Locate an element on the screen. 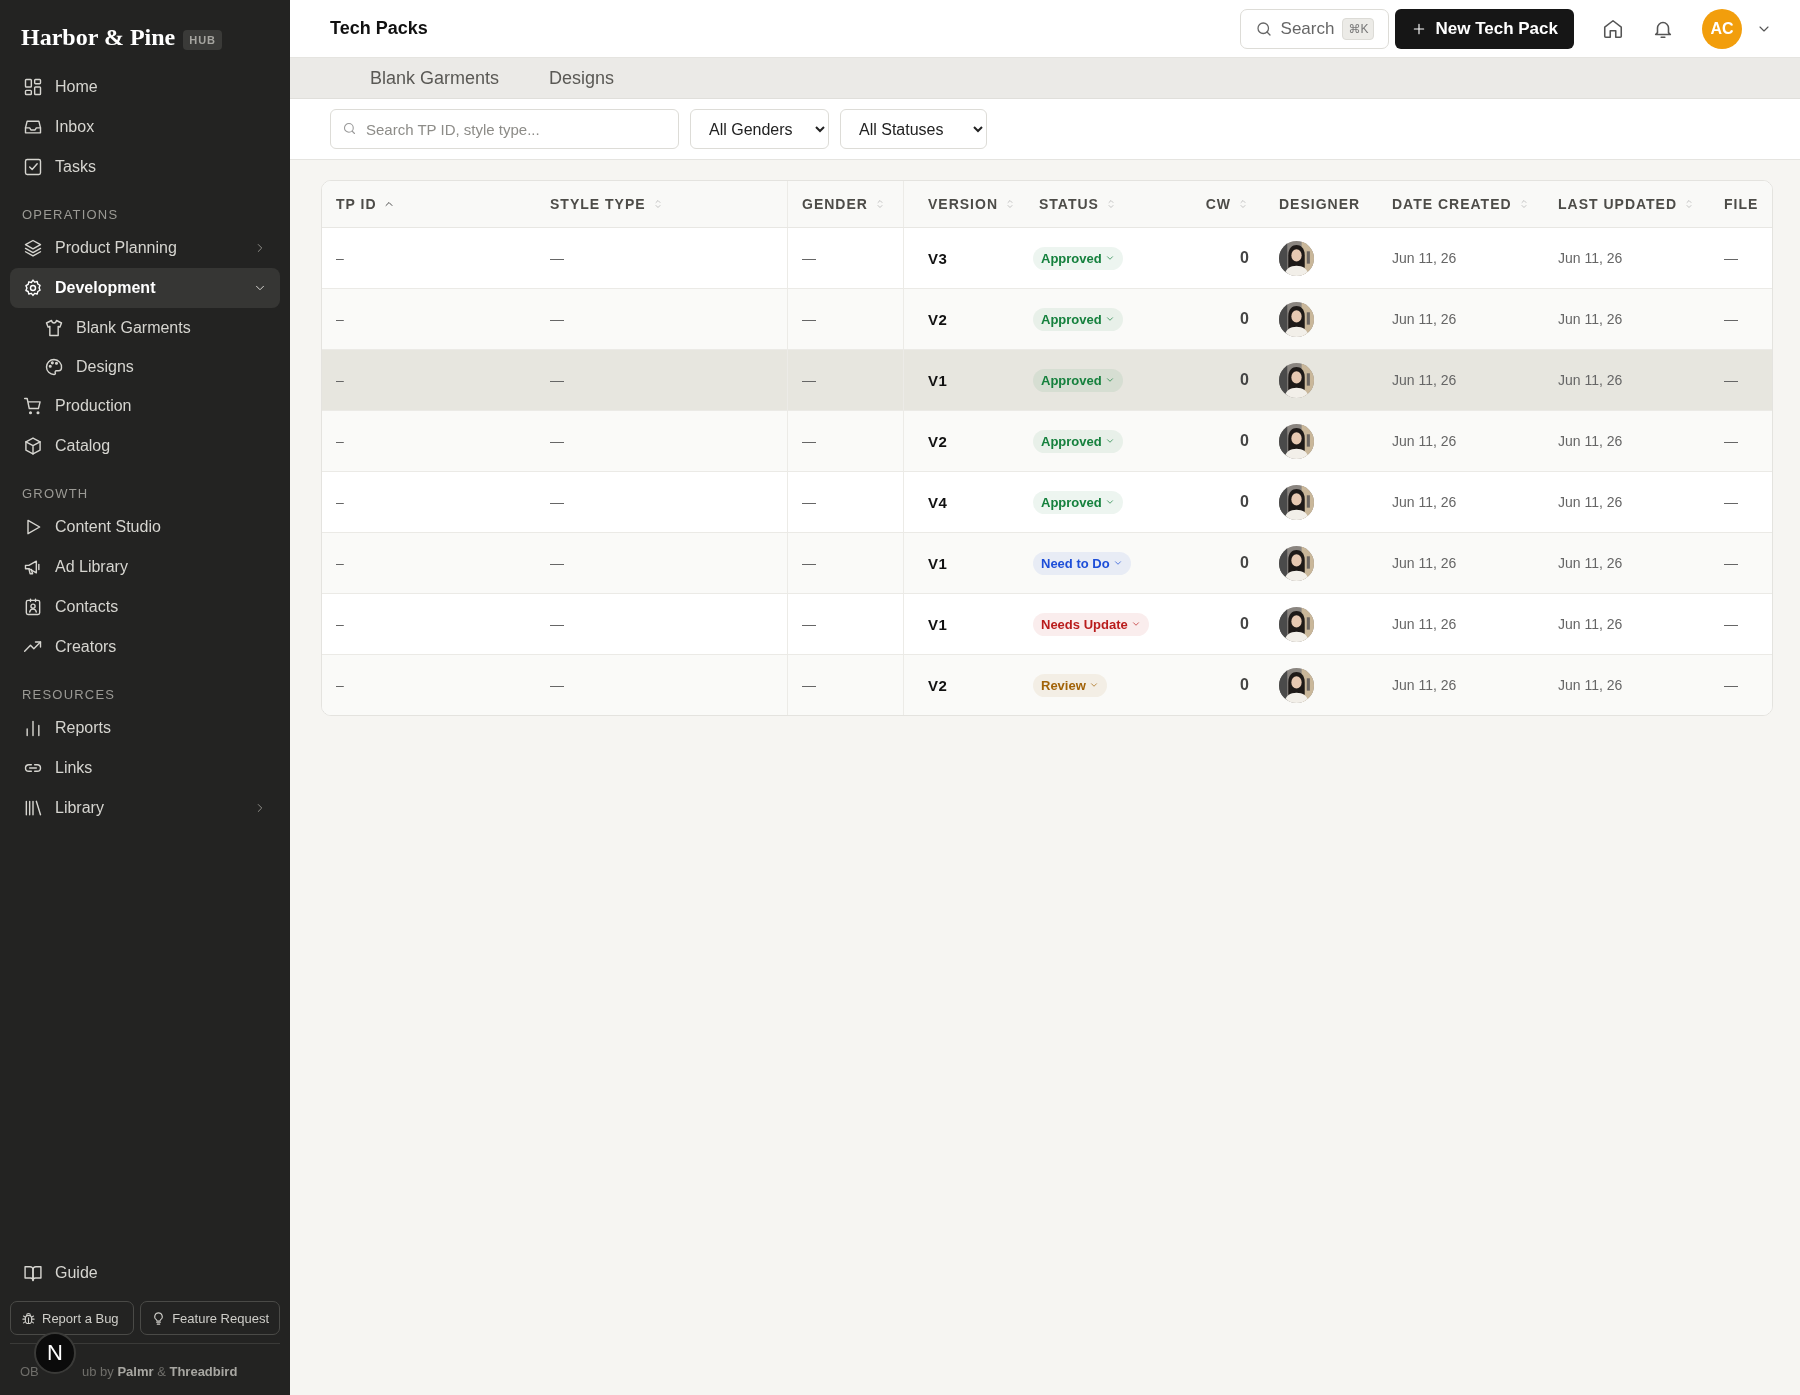 The width and height of the screenshot is (1800, 1395). nav-item: Content Studio is located at coordinates (145, 527).